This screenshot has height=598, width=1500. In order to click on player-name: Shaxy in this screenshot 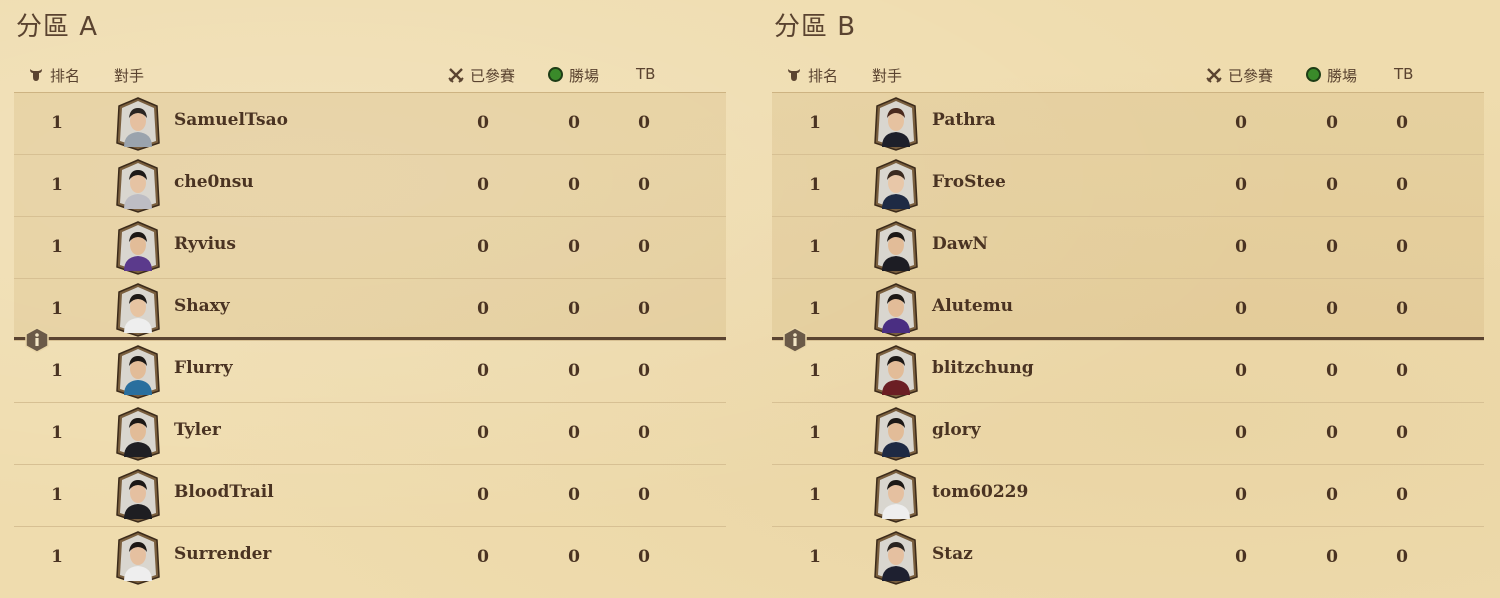, I will do `click(202, 306)`.